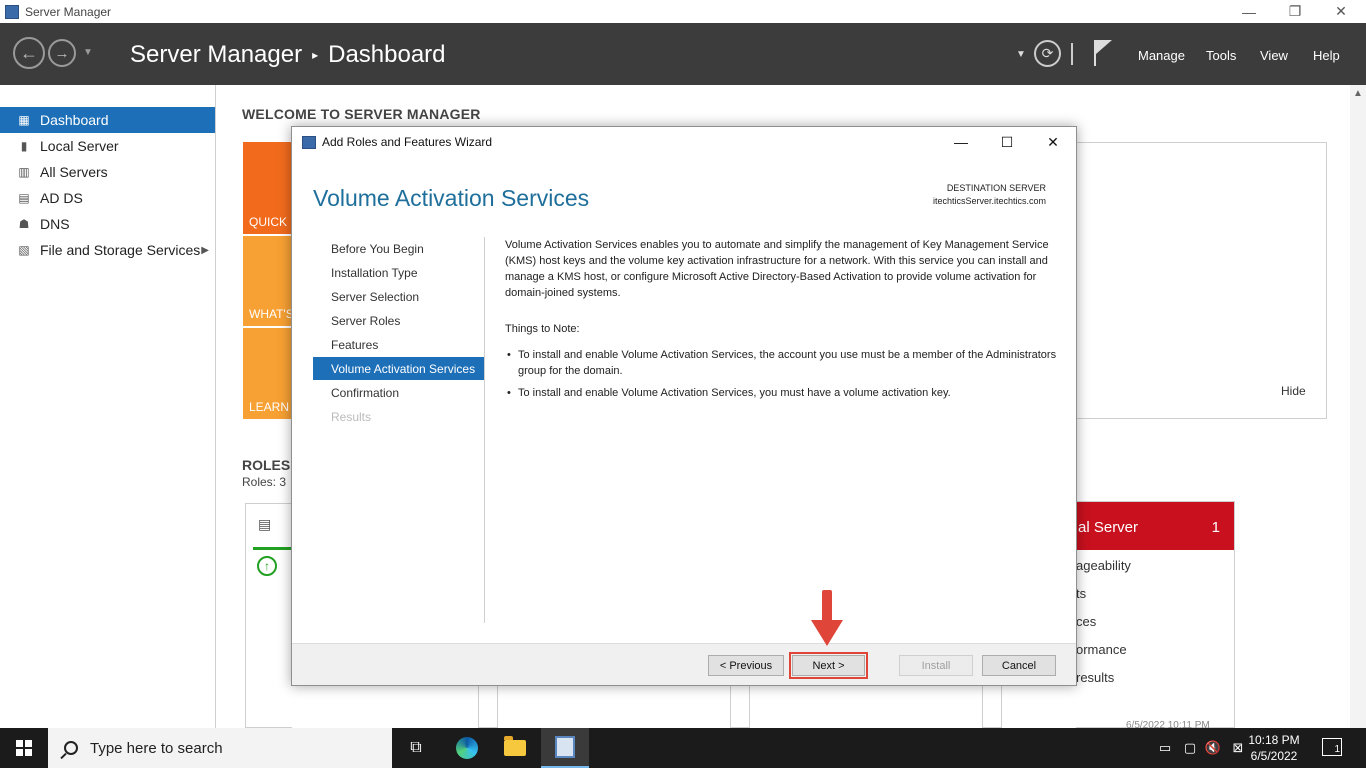  I want to click on welcome-panel, so click(1201, 280).